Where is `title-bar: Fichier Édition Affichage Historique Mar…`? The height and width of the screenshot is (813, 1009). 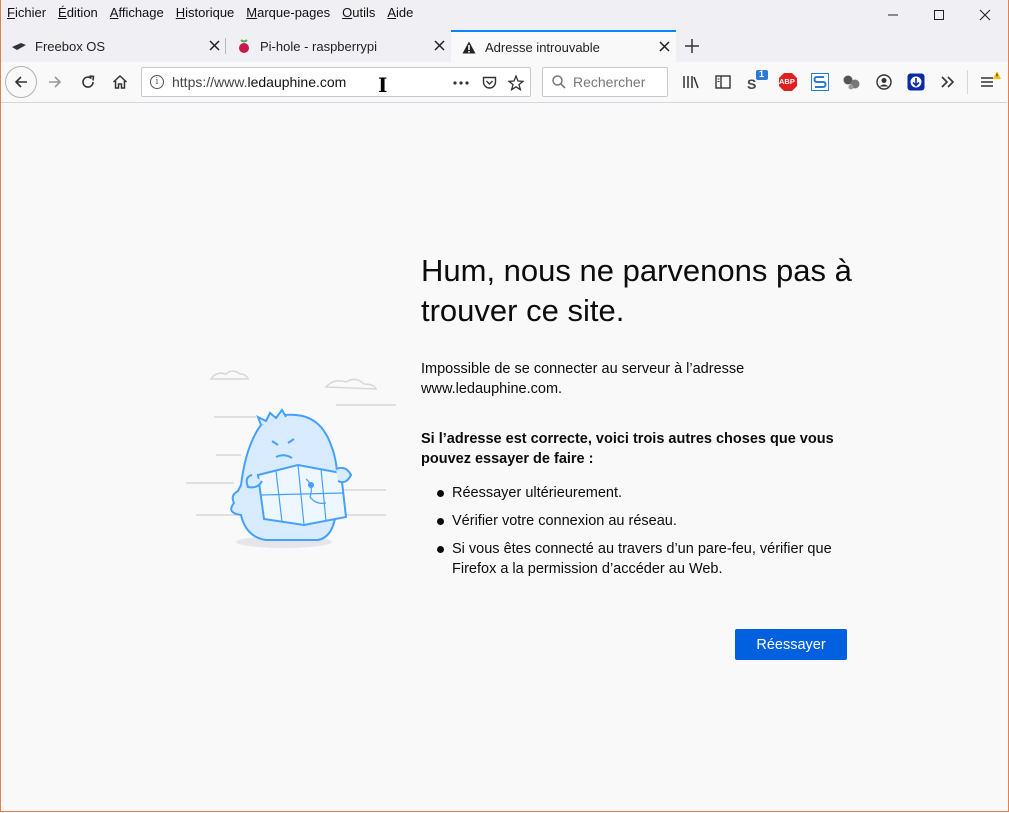
title-bar: Fichier Édition Affichage Historique Mar… is located at coordinates (504, 31).